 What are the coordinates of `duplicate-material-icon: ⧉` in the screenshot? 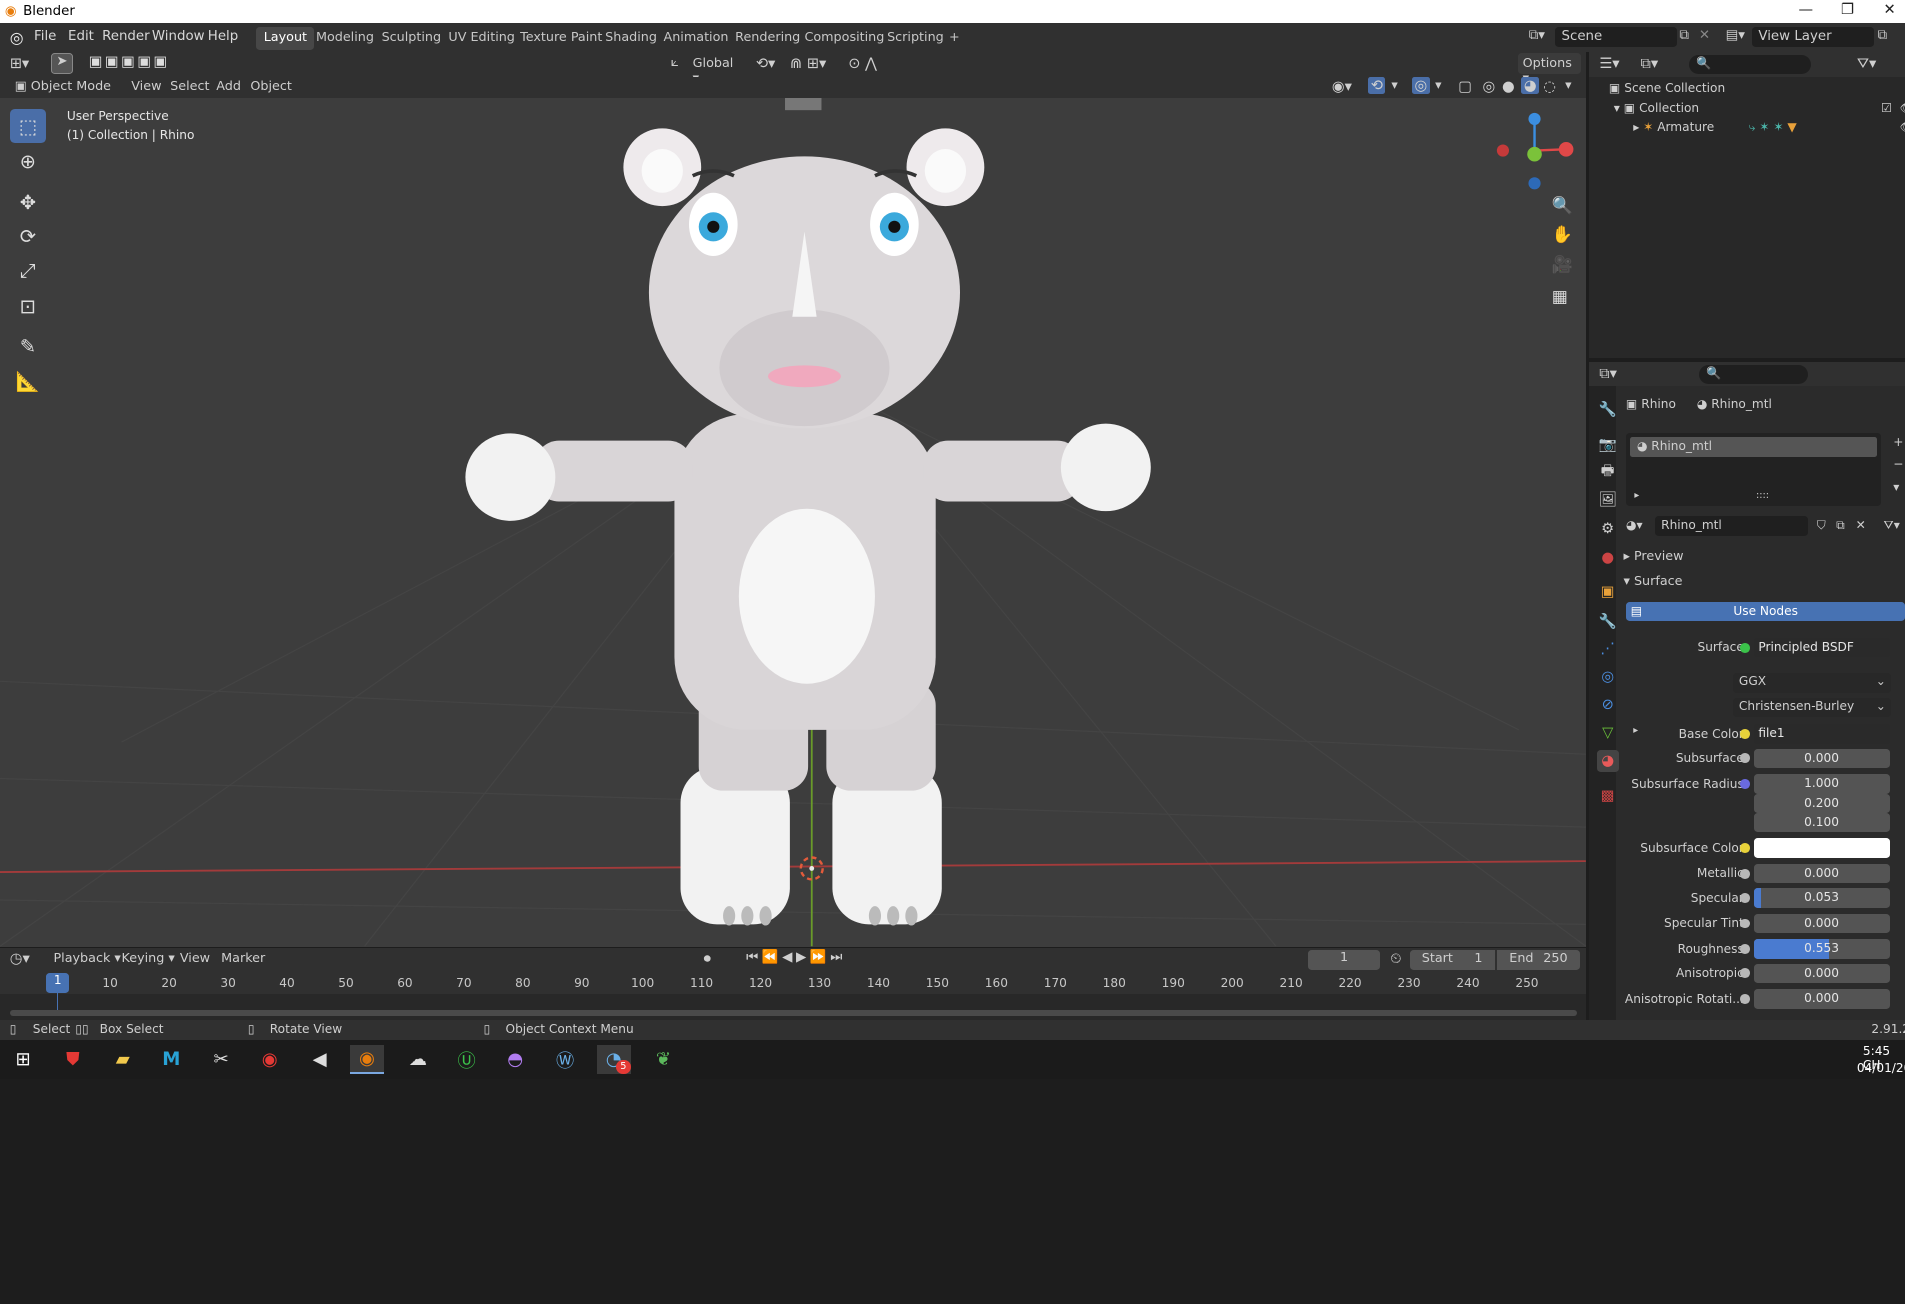 It's located at (1840, 525).